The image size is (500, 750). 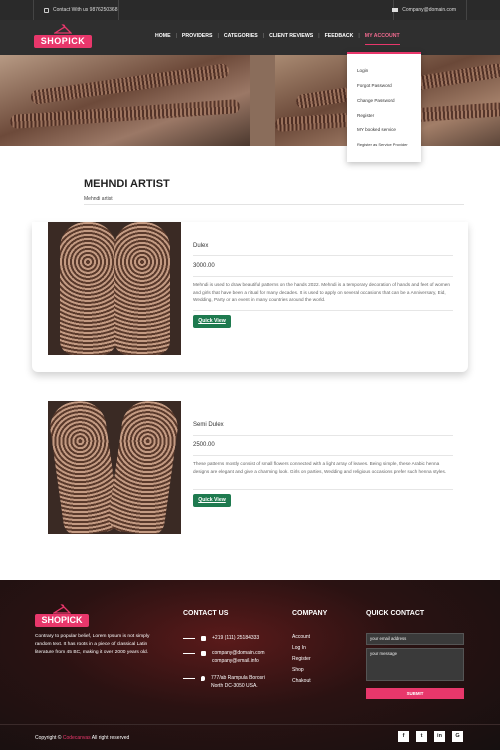 What do you see at coordinates (85, 10) in the screenshot?
I see `topbar-contact-text: Contact With us 9876250368` at bounding box center [85, 10].